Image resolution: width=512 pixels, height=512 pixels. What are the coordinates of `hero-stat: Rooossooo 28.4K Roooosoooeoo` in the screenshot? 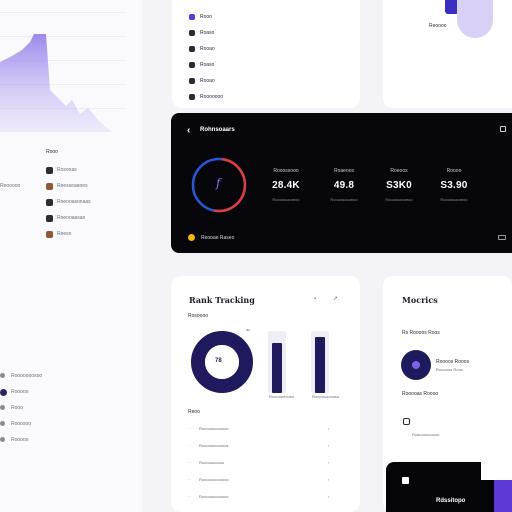 It's located at (286, 185).